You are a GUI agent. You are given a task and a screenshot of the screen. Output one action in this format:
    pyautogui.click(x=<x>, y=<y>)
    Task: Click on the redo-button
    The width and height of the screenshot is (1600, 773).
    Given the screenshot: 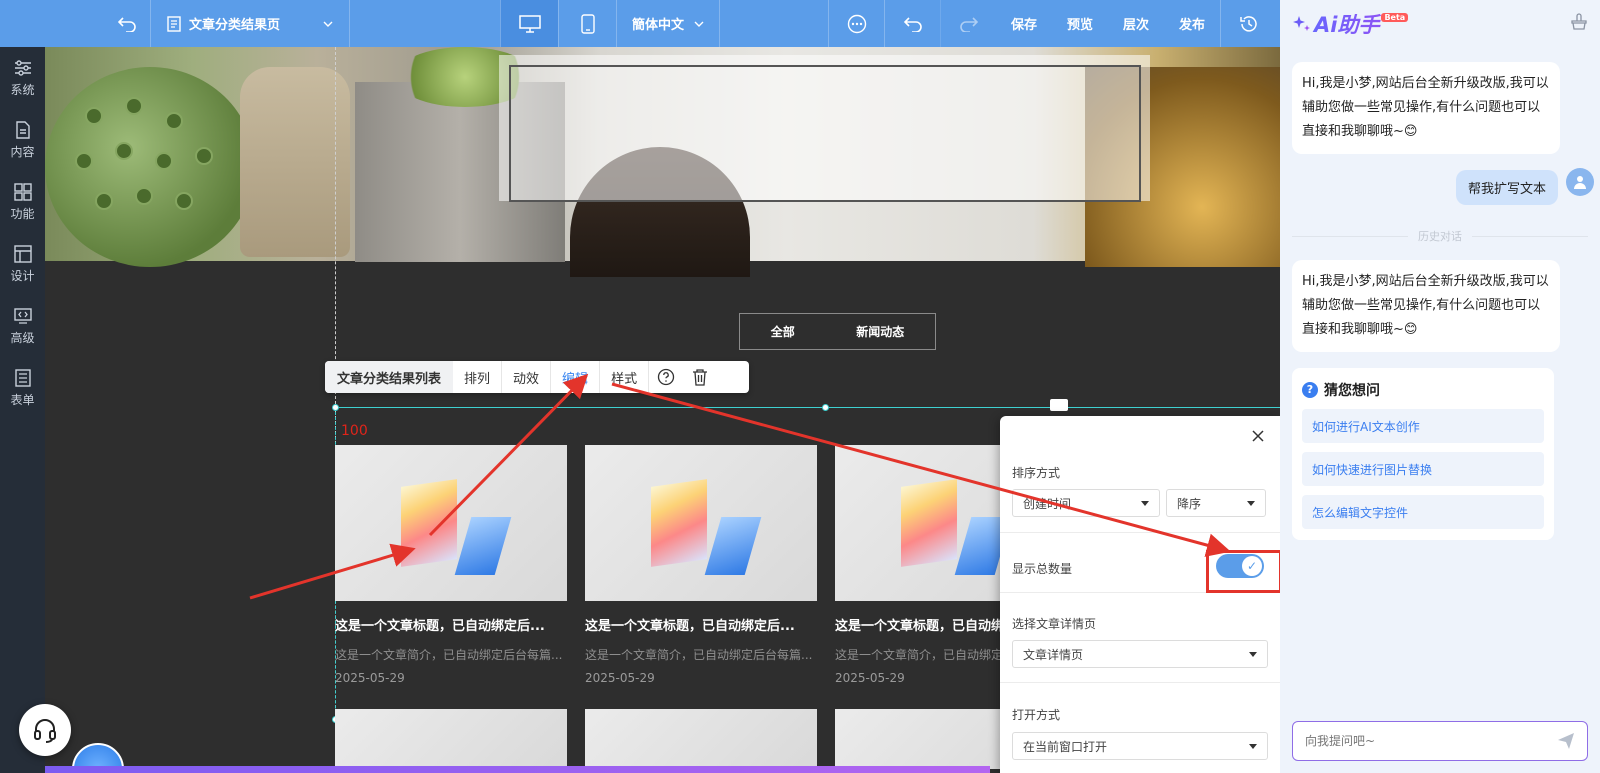 What is the action you would take?
    pyautogui.click(x=968, y=23)
    